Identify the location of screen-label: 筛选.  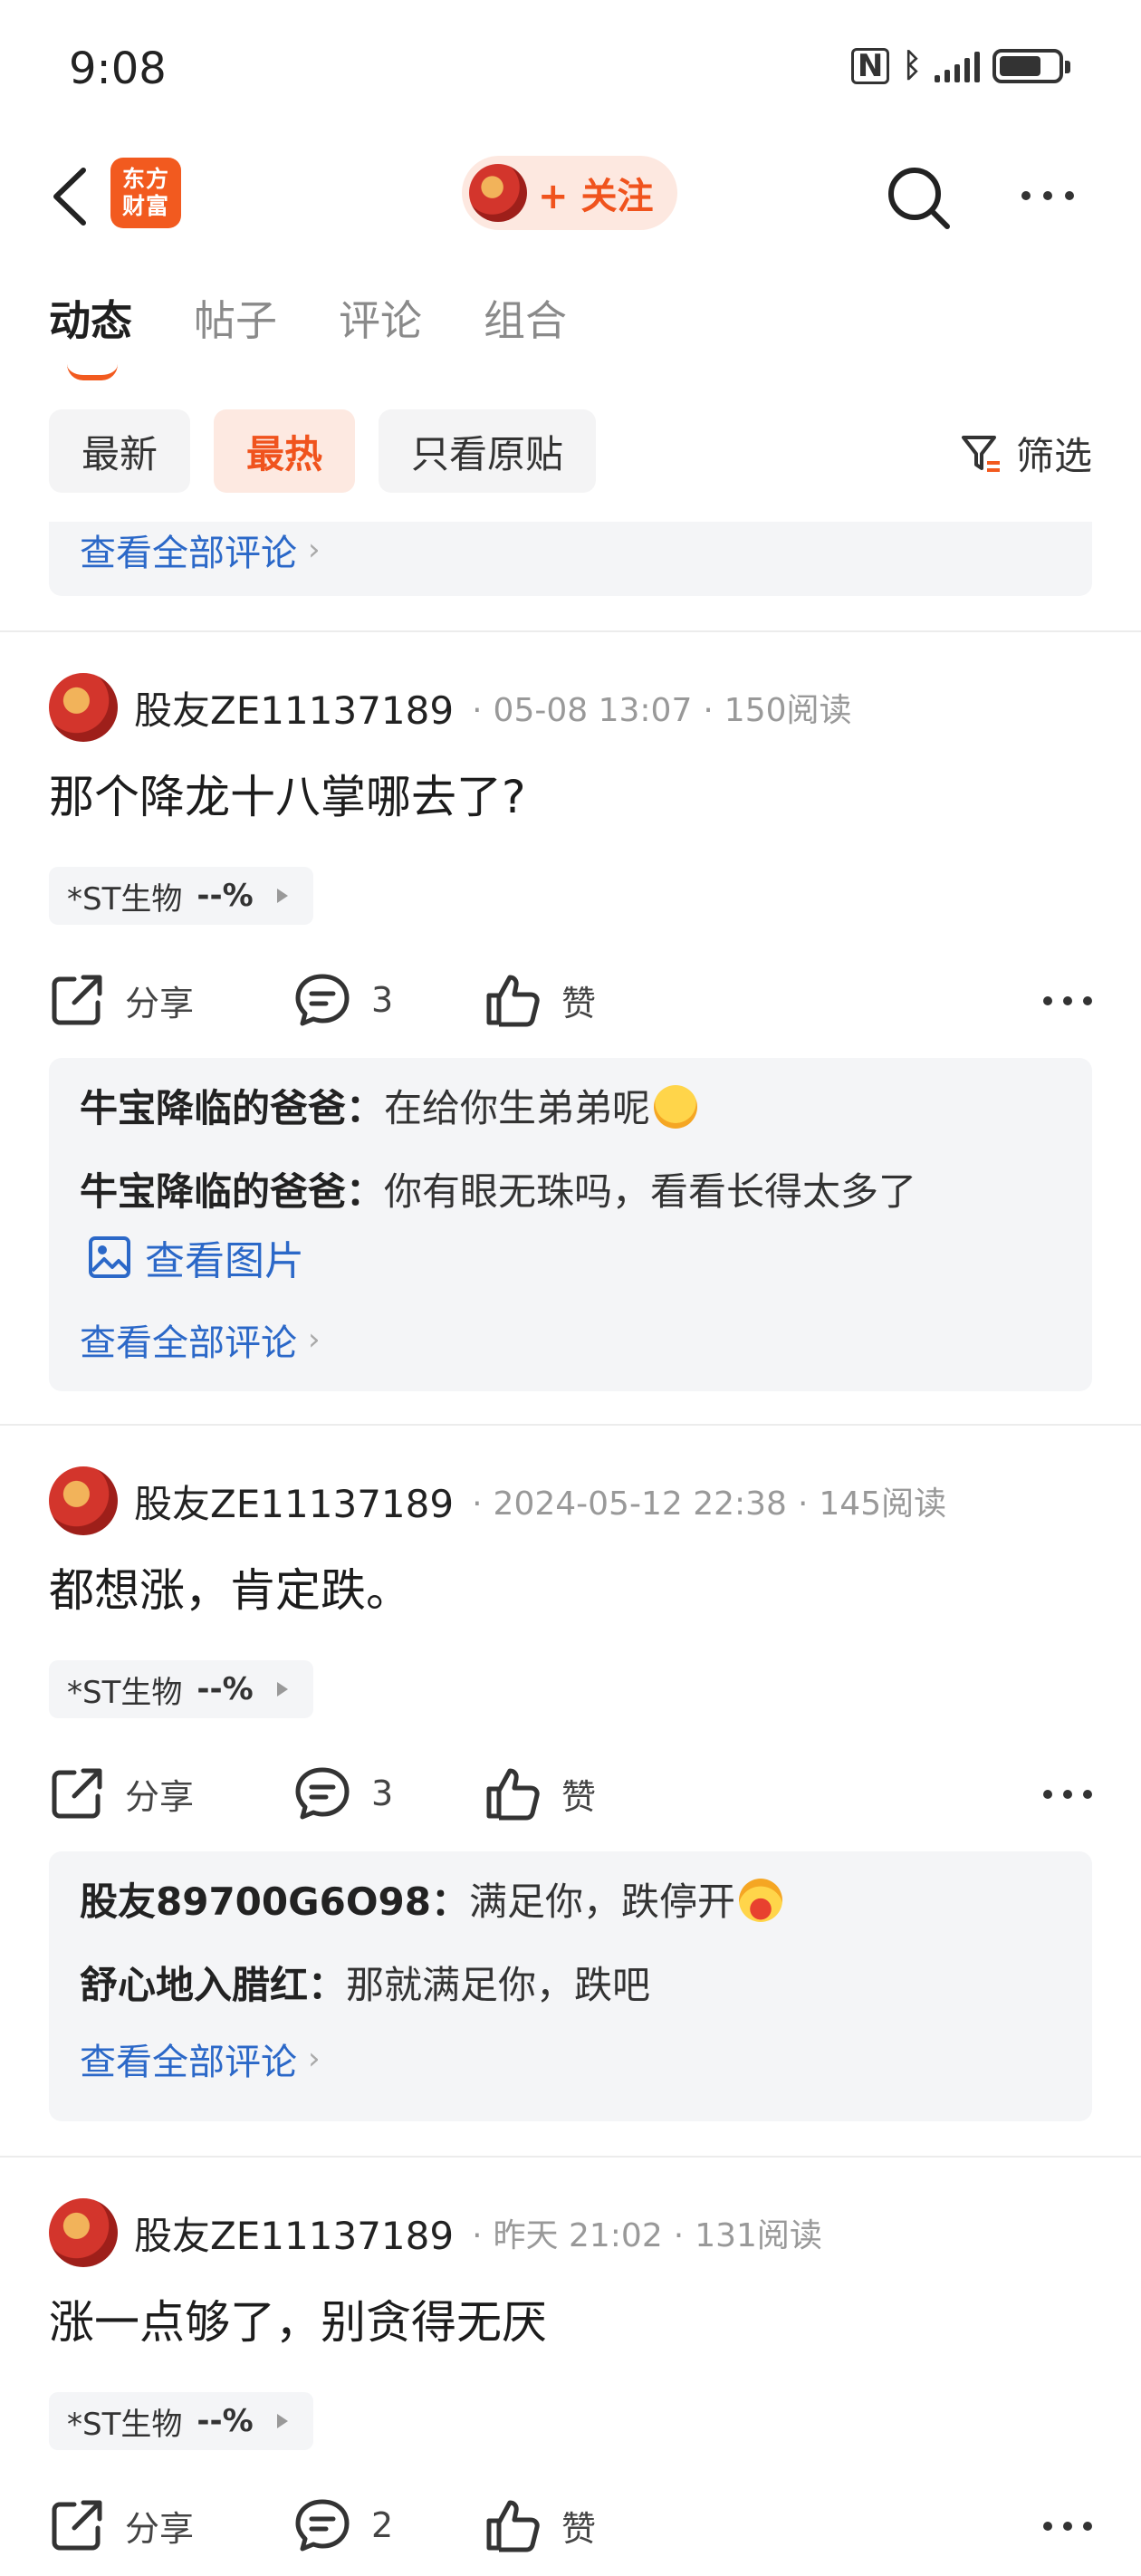
(1053, 456).